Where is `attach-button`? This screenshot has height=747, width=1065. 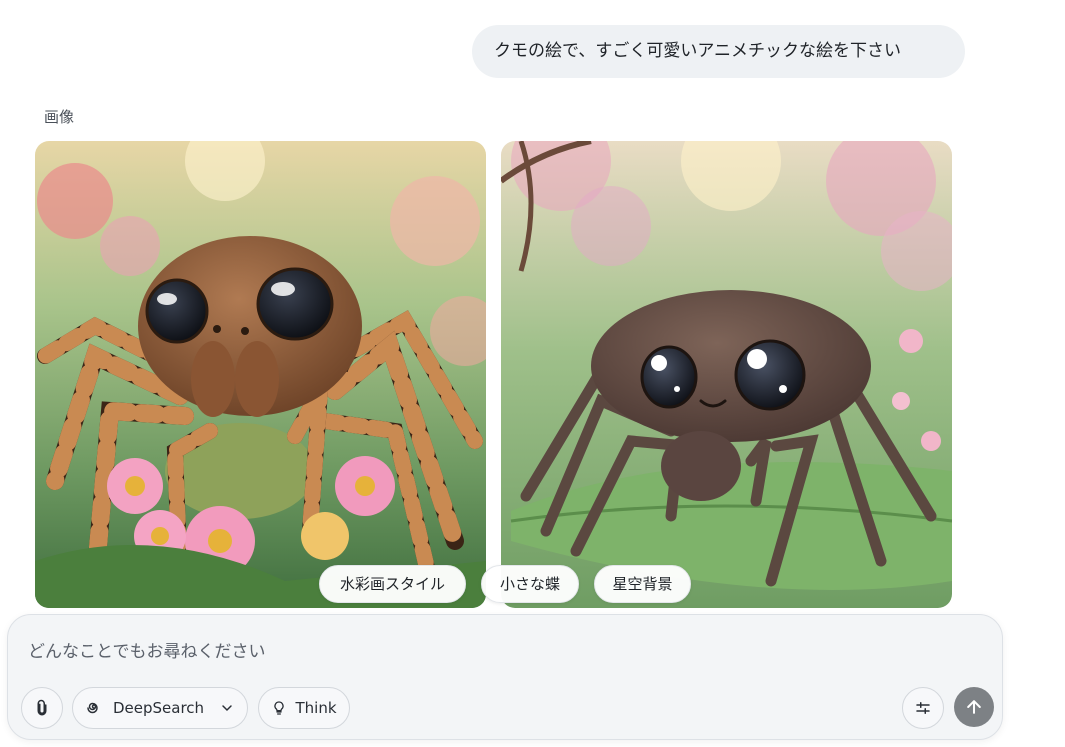 attach-button is located at coordinates (42, 708).